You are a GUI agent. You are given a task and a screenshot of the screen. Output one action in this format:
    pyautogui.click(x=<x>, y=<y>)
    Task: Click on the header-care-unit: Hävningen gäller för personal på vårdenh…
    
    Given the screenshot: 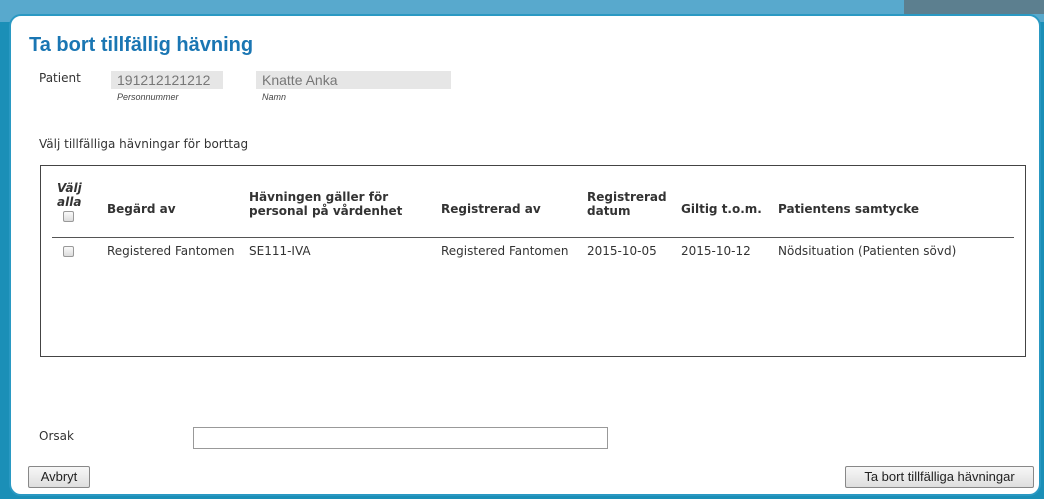 What is the action you would take?
    pyautogui.click(x=325, y=204)
    